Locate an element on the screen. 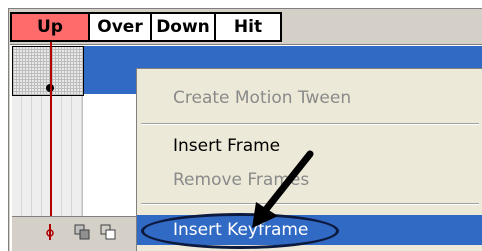  button-states-header: Up Over Down Hit is located at coordinates (146, 27).